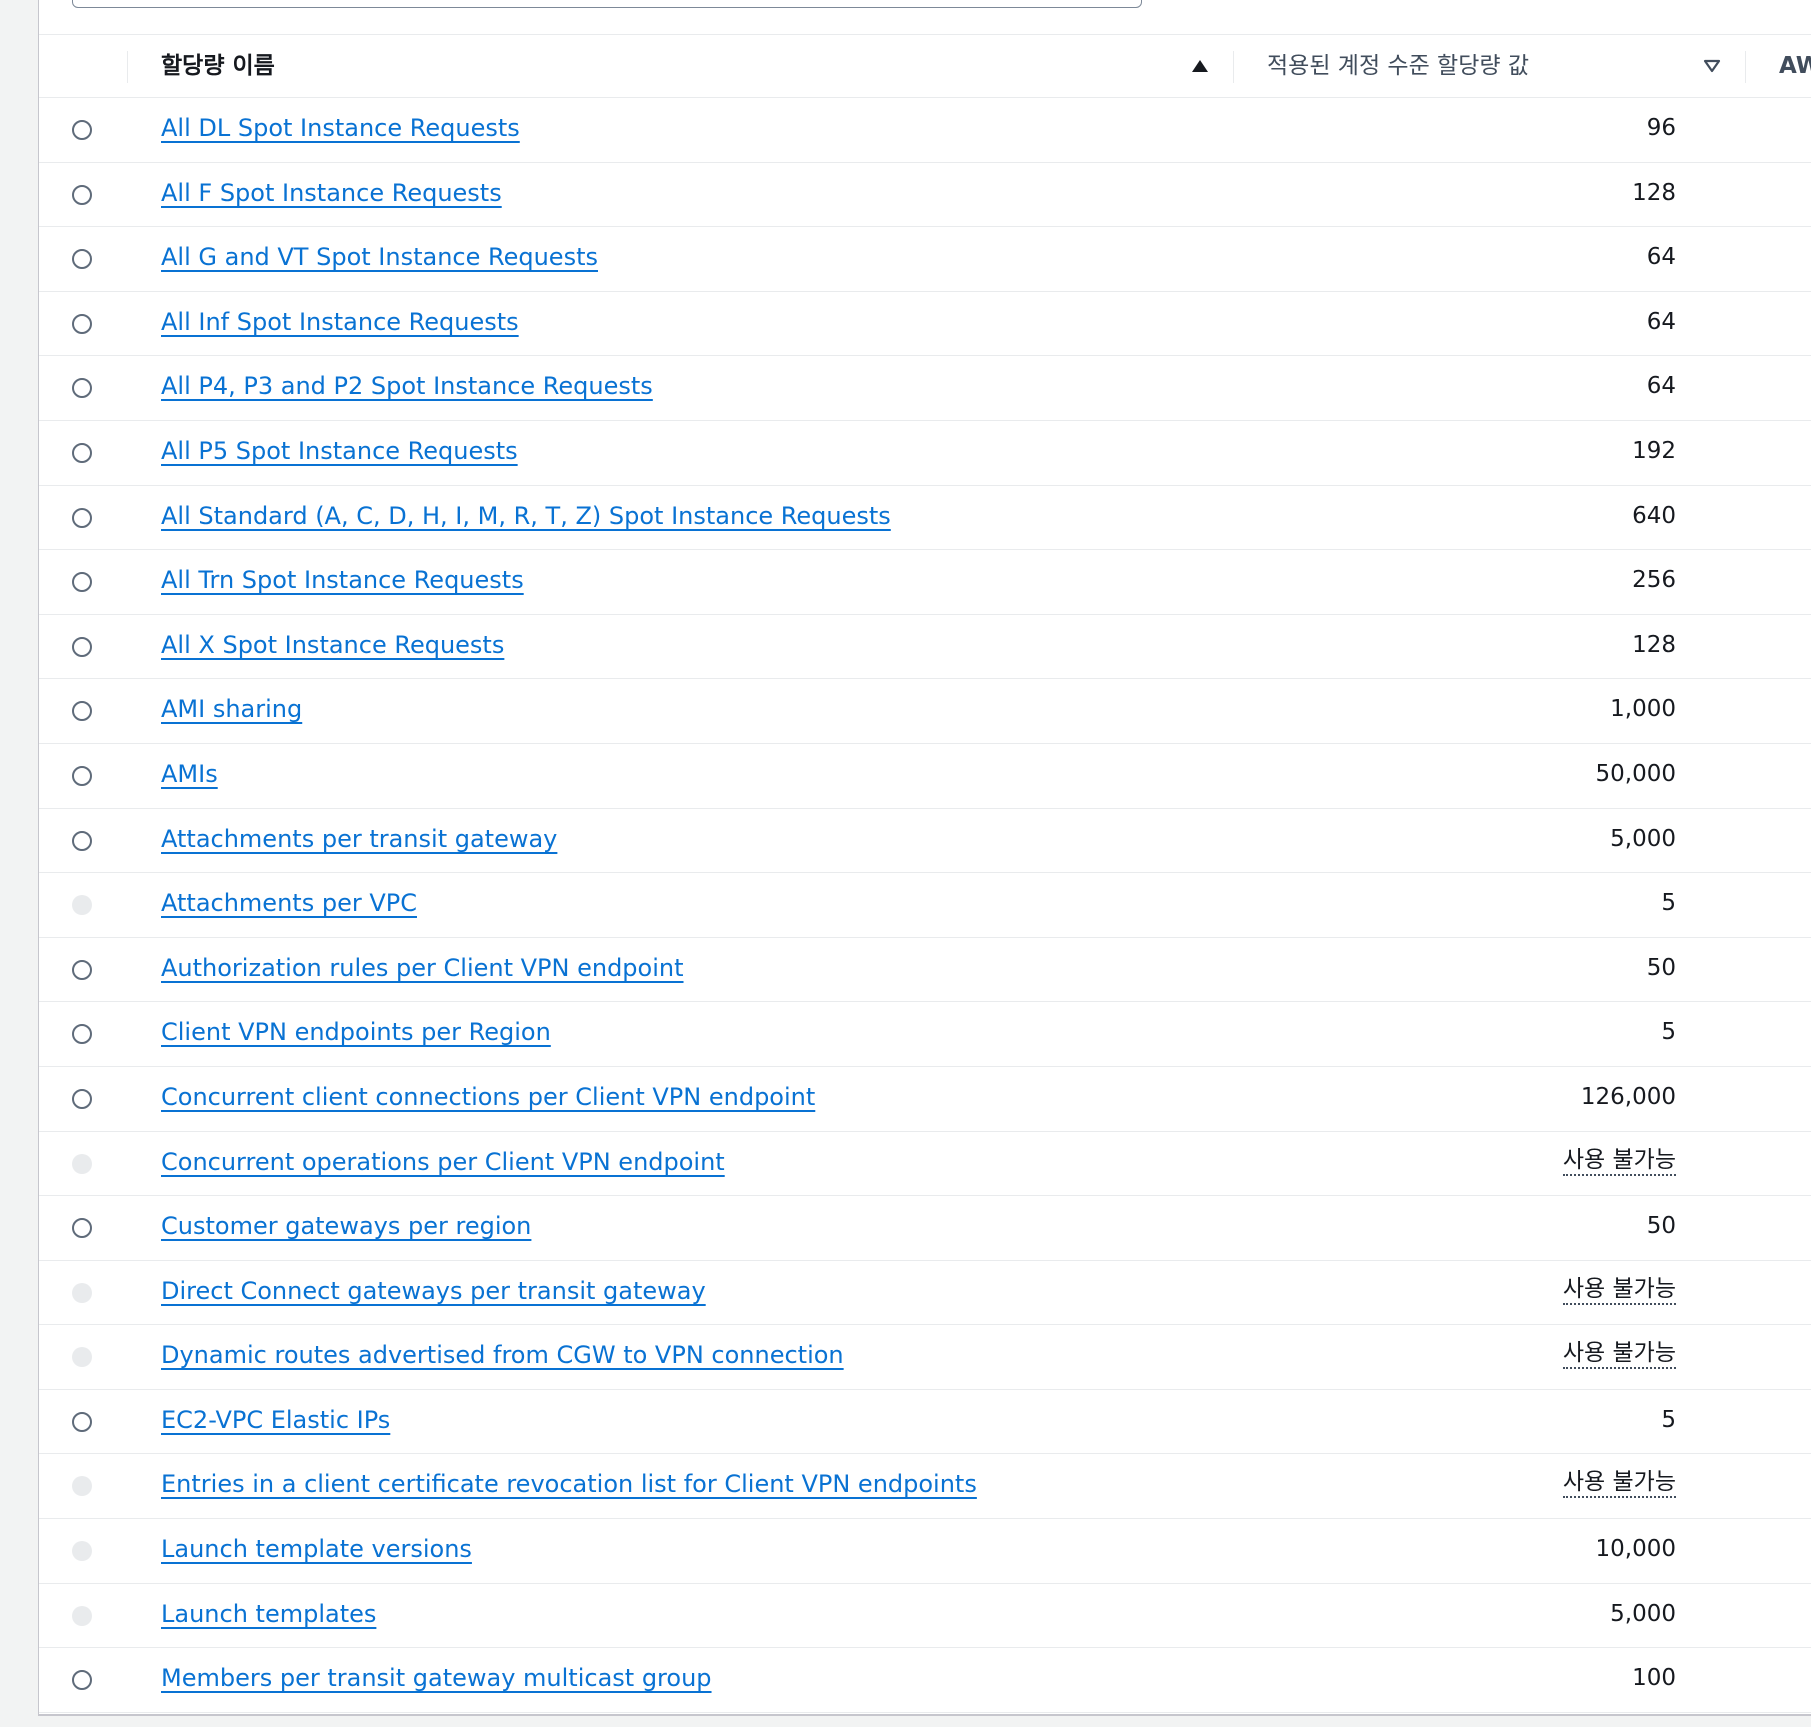 The height and width of the screenshot is (1727, 1811). I want to click on table-row: All Trn Spot Instance Requests 256, so click(925, 582).